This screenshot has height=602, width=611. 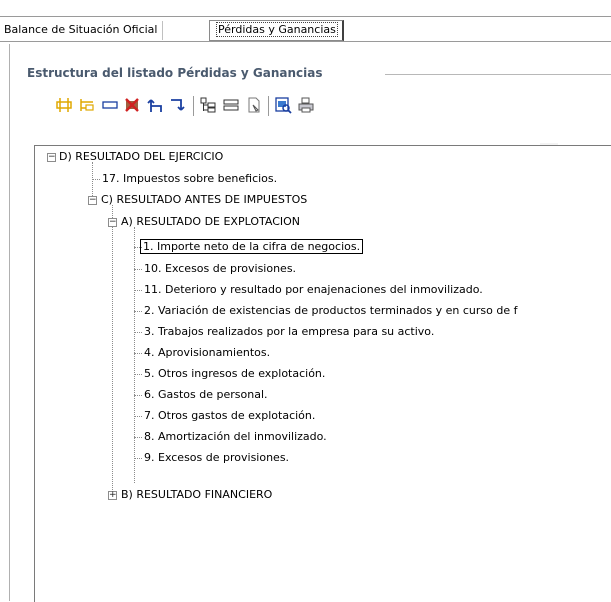 I want to click on tree-node: 8. Amortización del inmovilizado., so click(x=235, y=437).